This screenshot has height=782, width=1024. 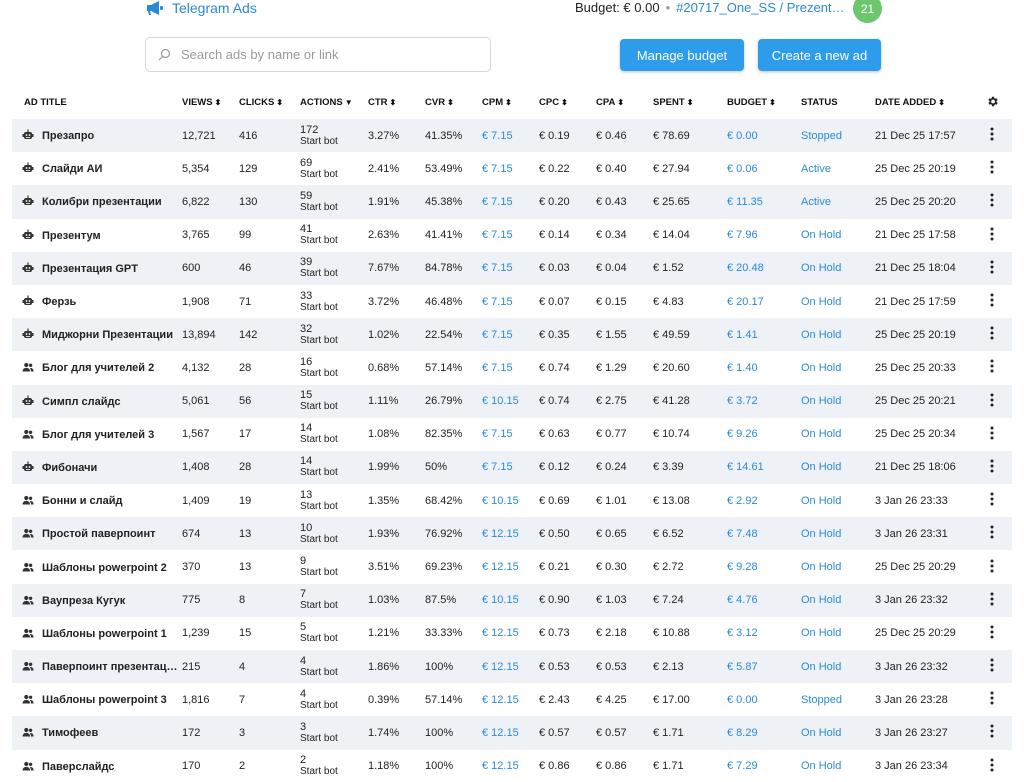 What do you see at coordinates (83, 601) in the screenshot?
I see `ad-title: Ваупреза Кугук` at bounding box center [83, 601].